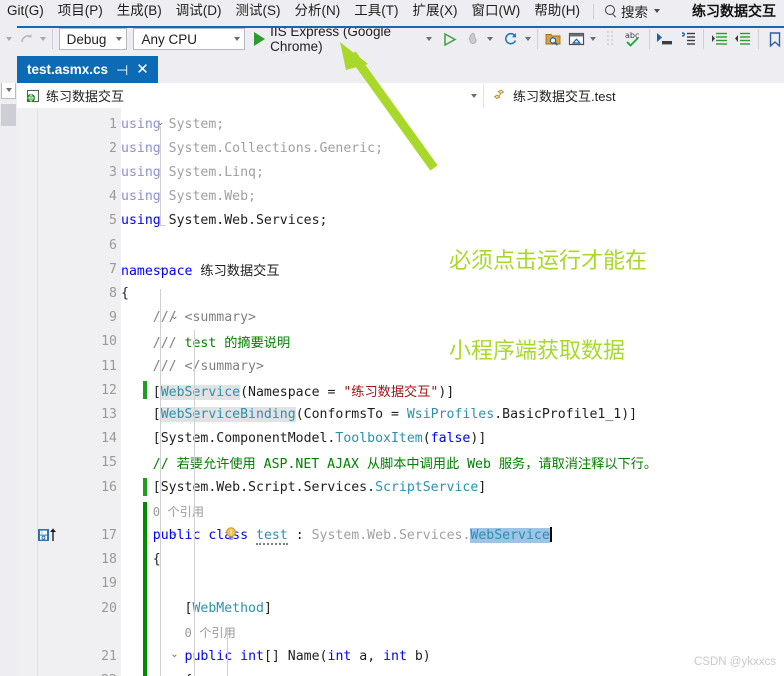 This screenshot has width=784, height=676. I want to click on code-line: 12 [WebService(Namespace = "练习数据交互")], so click(400, 390).